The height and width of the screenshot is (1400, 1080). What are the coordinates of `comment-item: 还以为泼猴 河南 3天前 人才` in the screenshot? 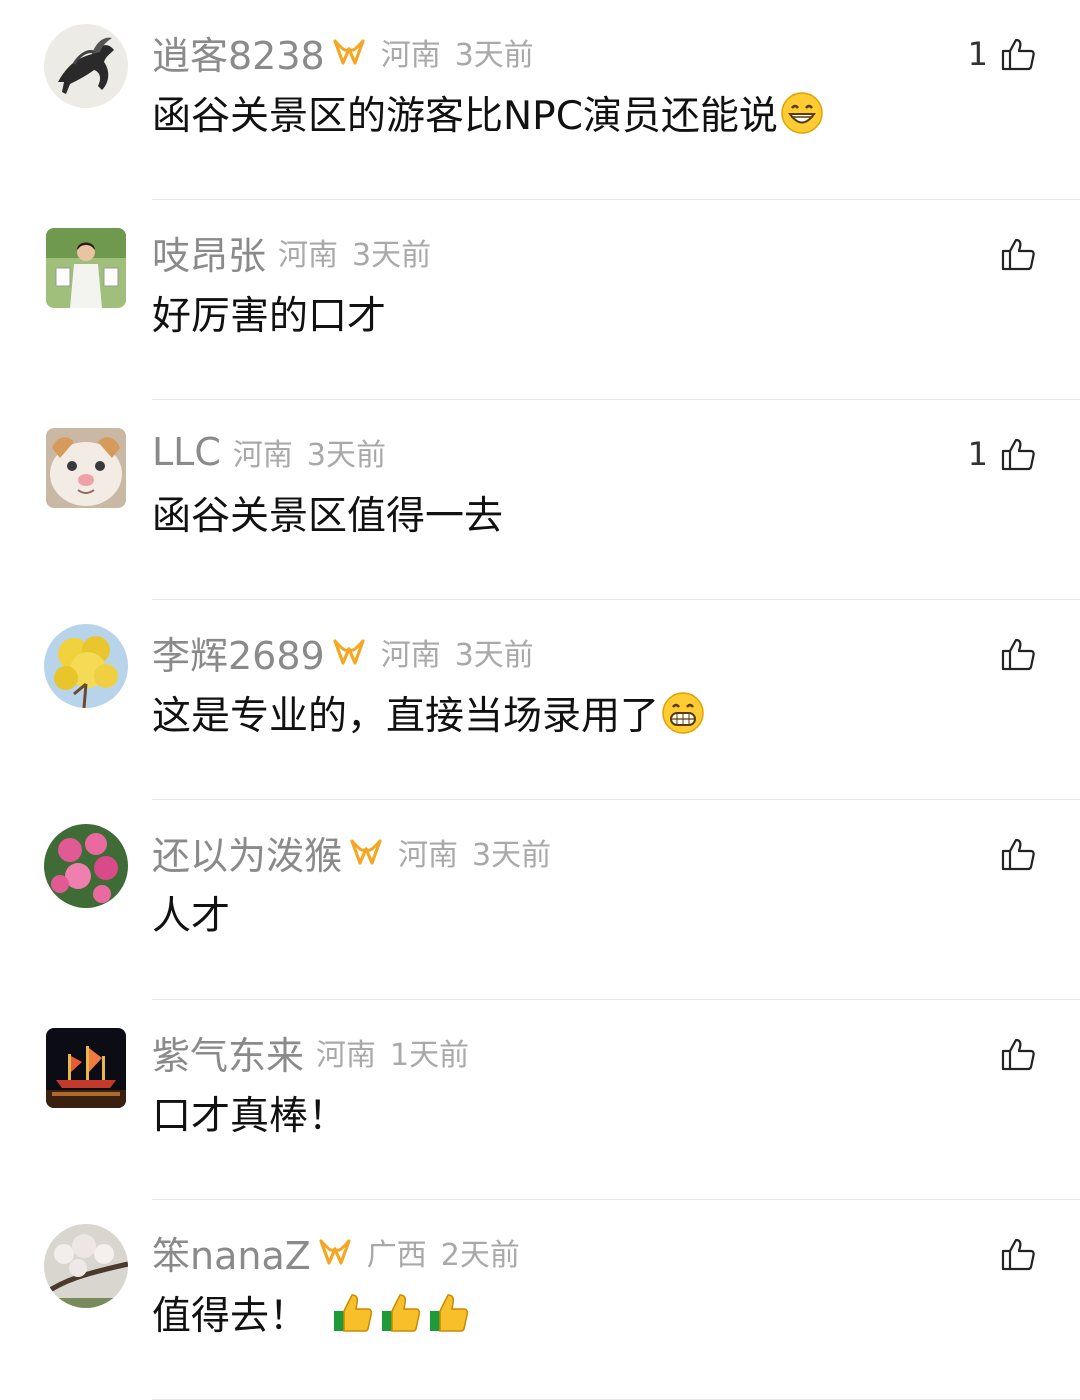 It's located at (540, 900).